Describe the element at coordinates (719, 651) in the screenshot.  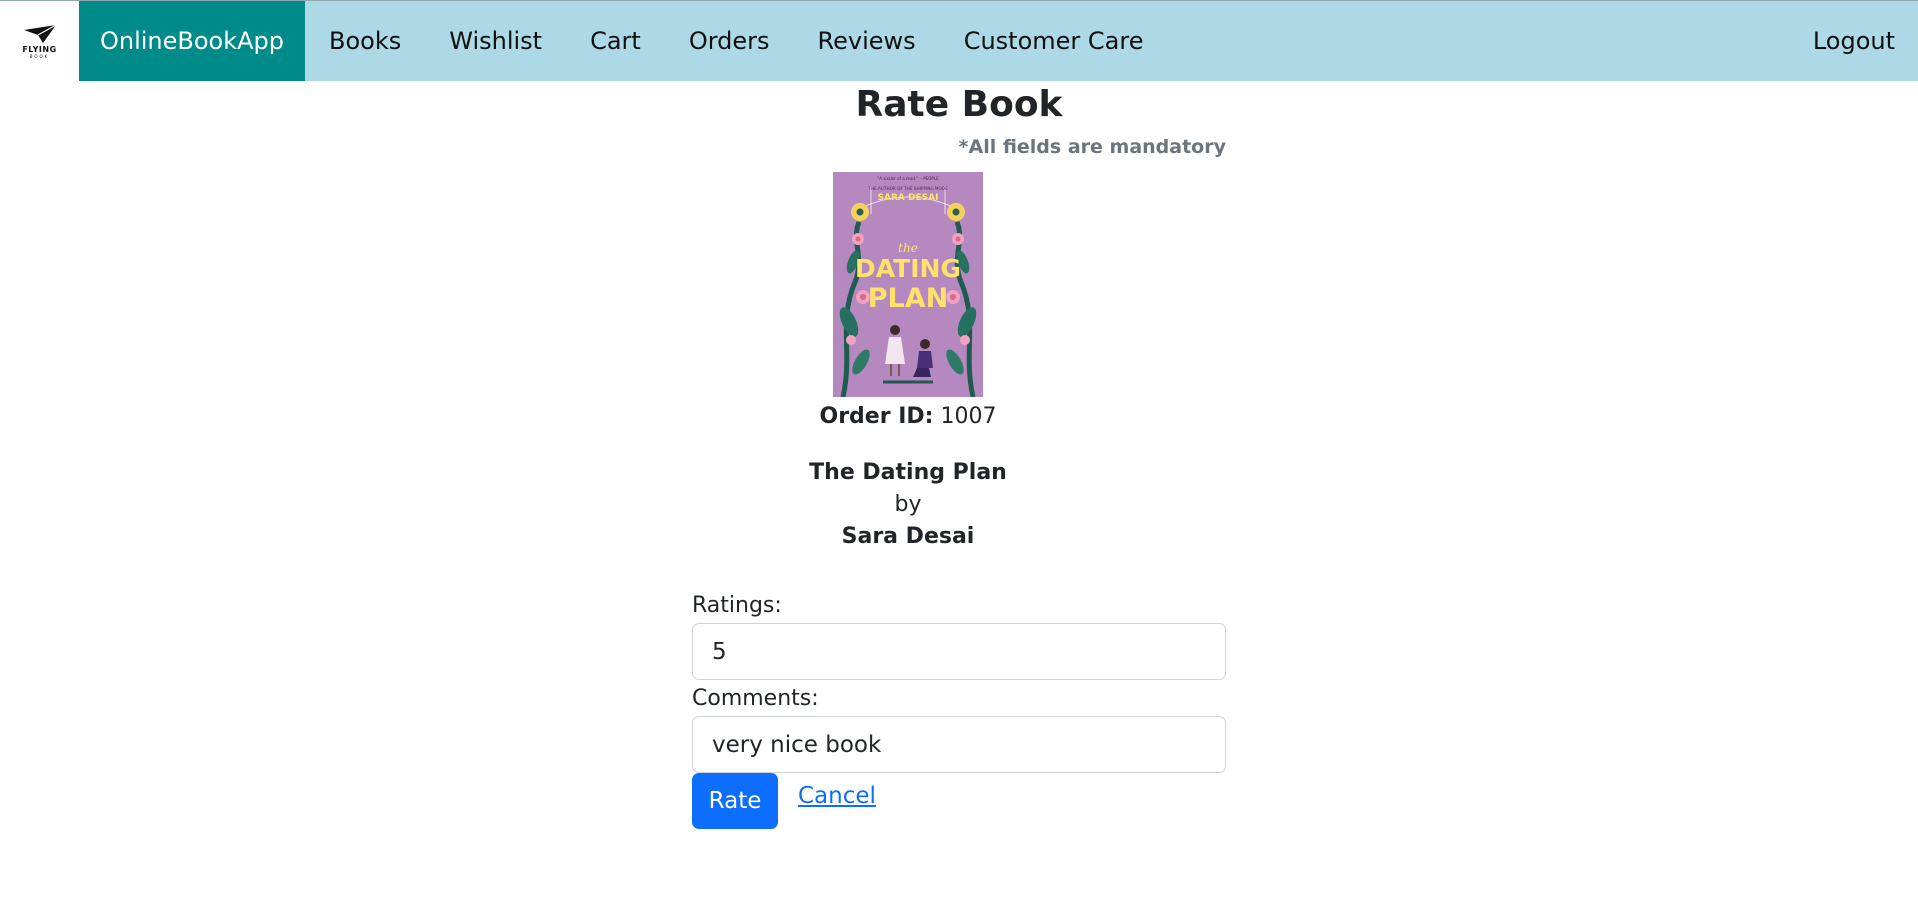
I see `ratings-input-value: 5` at that location.